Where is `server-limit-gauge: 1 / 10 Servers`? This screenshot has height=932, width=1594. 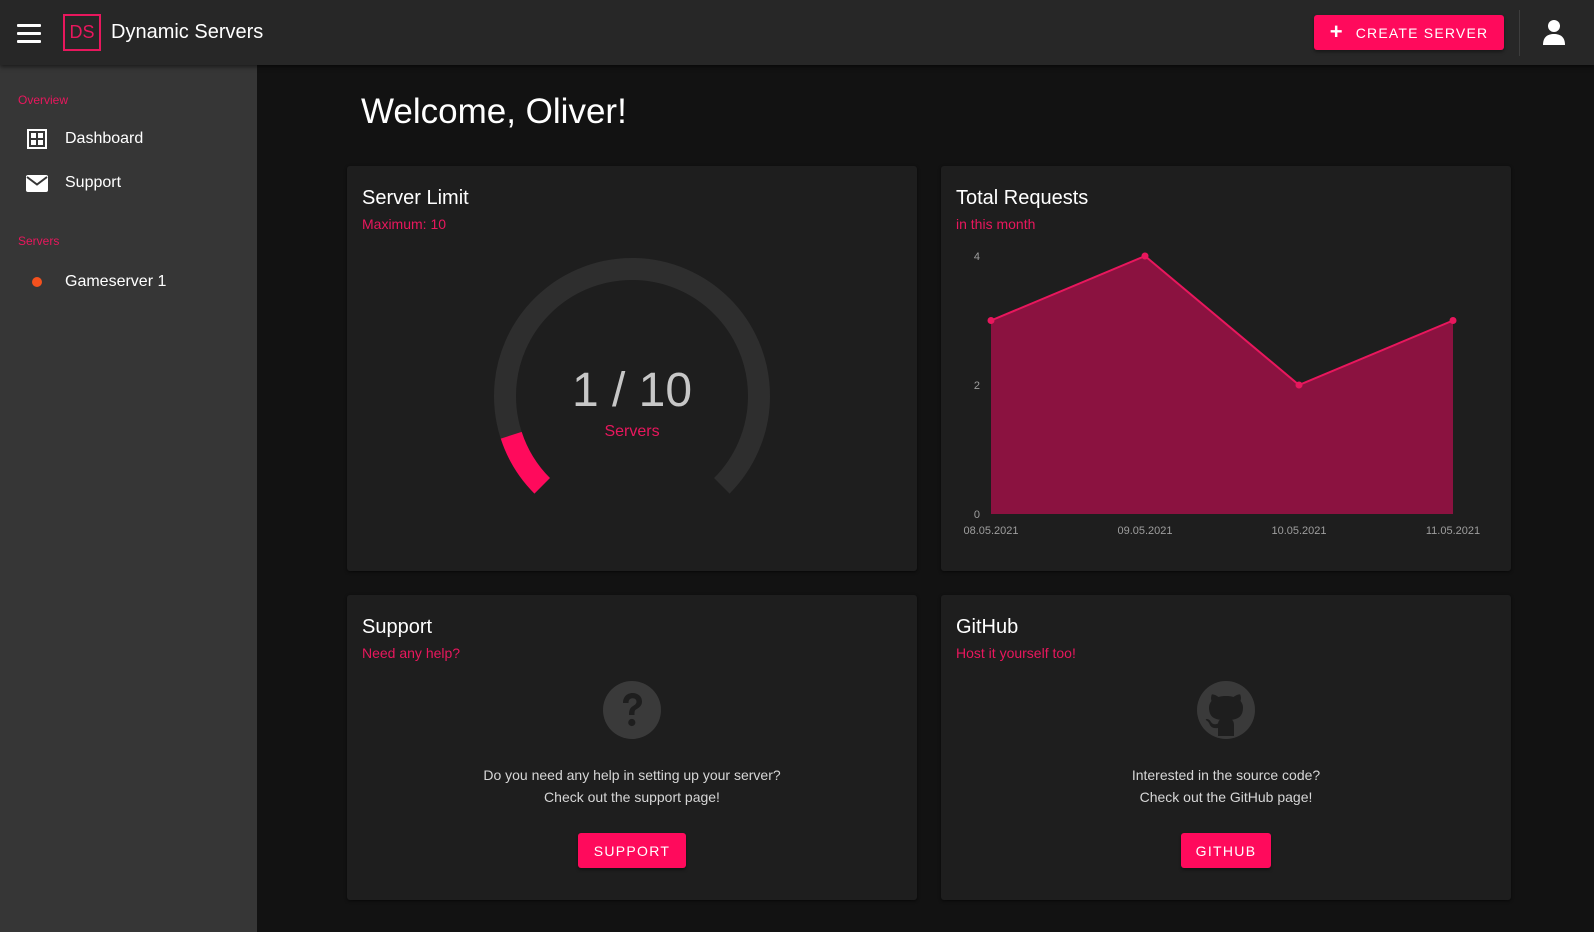 server-limit-gauge: 1 / 10 Servers is located at coordinates (632, 376).